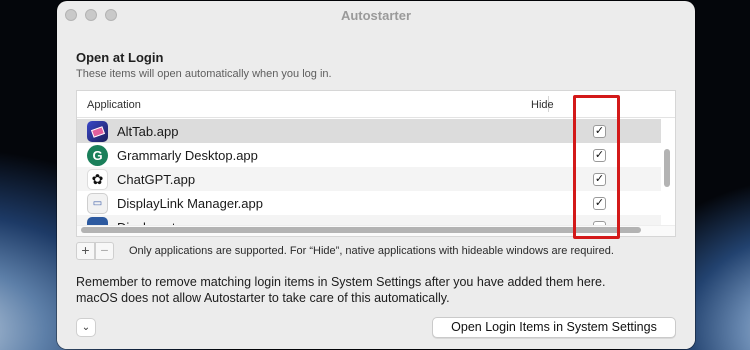 The width and height of the screenshot is (750, 350). I want to click on app-name: ChatGPT.app, so click(156, 179).